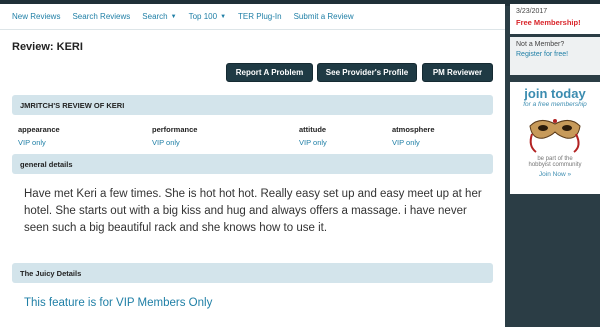  Describe the element at coordinates (269, 72) in the screenshot. I see `report-problem-button: Report A Problem` at that location.